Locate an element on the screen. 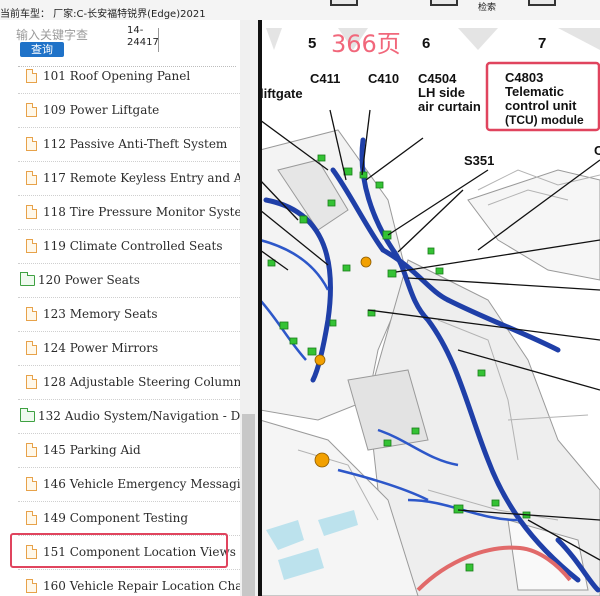 The image size is (600, 596). grid-number-7: 7 is located at coordinates (542, 43).